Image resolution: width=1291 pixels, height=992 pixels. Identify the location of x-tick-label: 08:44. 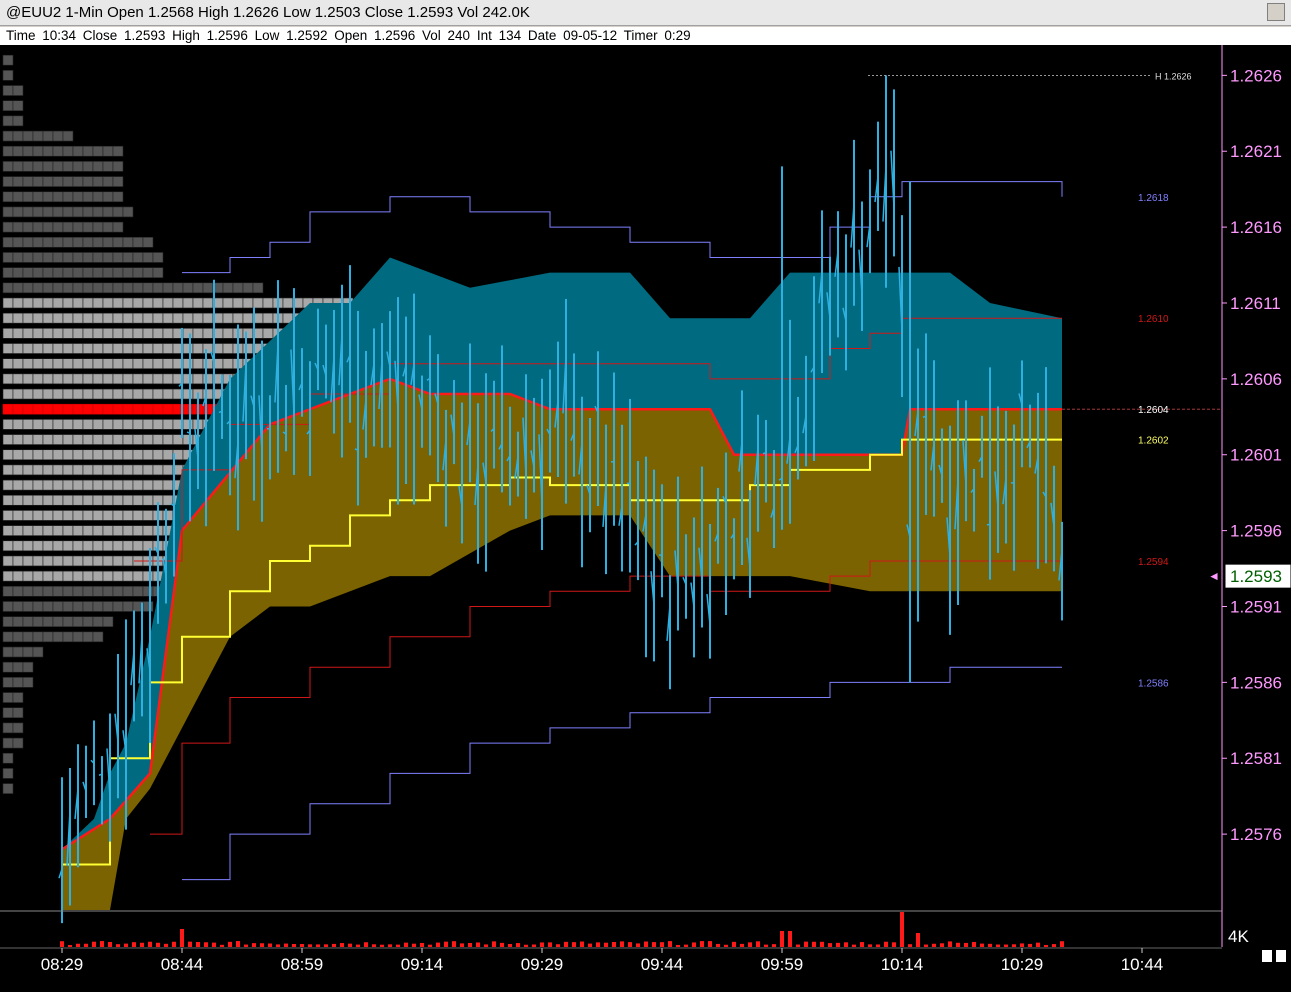
(182, 964).